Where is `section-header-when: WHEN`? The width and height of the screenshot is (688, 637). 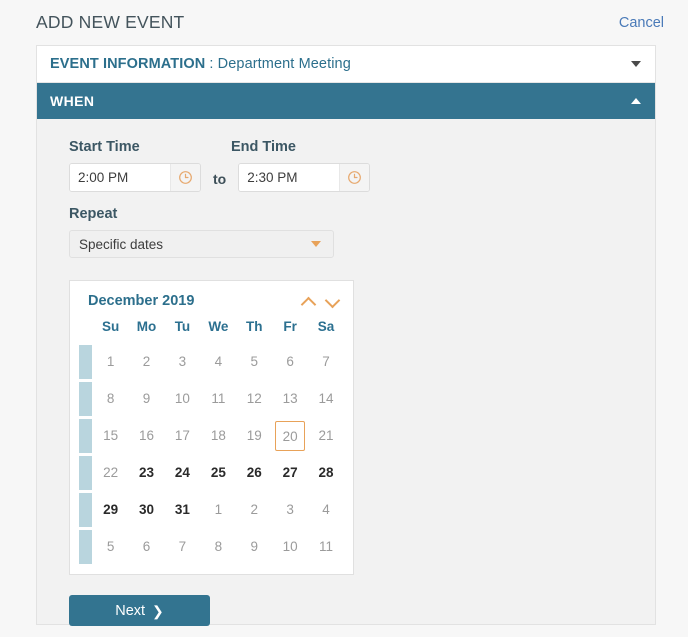
section-header-when: WHEN is located at coordinates (346, 101).